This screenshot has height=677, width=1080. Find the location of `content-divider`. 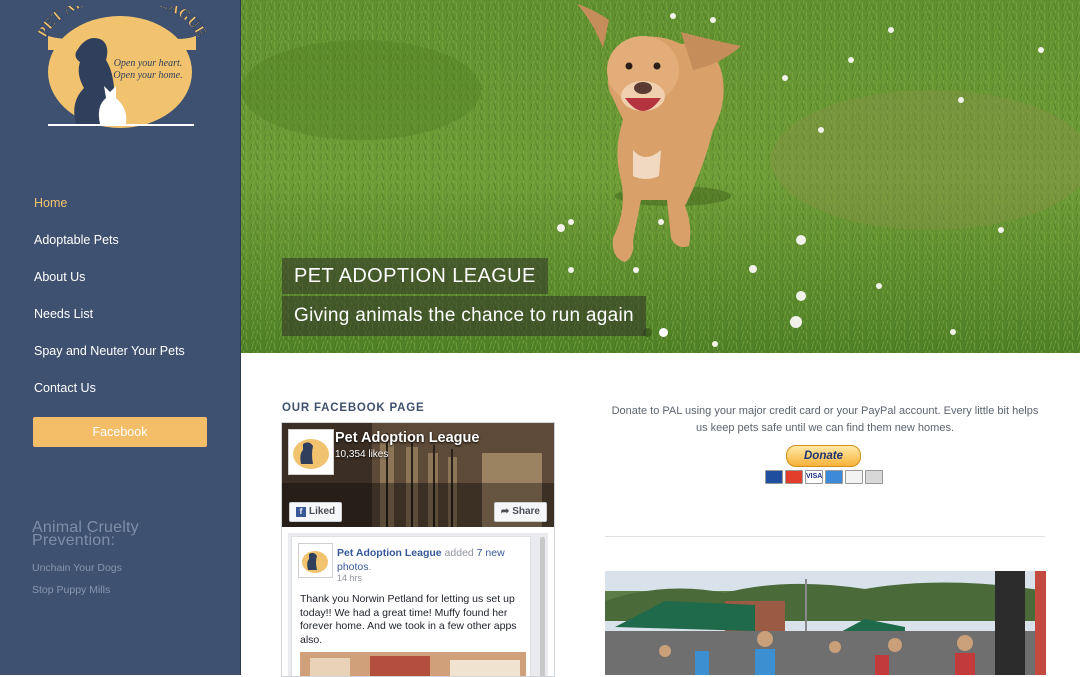

content-divider is located at coordinates (825, 536).